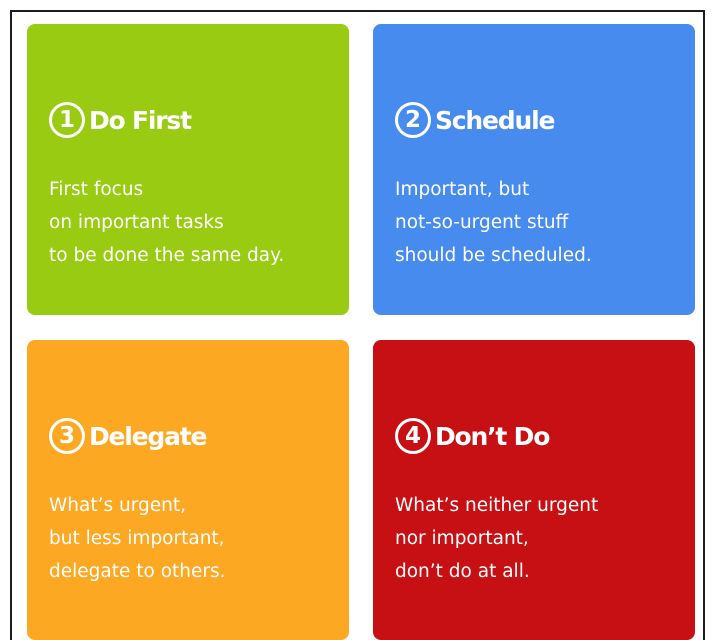 This screenshot has height=640, width=712. I want to click on number-badge: 4, so click(413, 436).